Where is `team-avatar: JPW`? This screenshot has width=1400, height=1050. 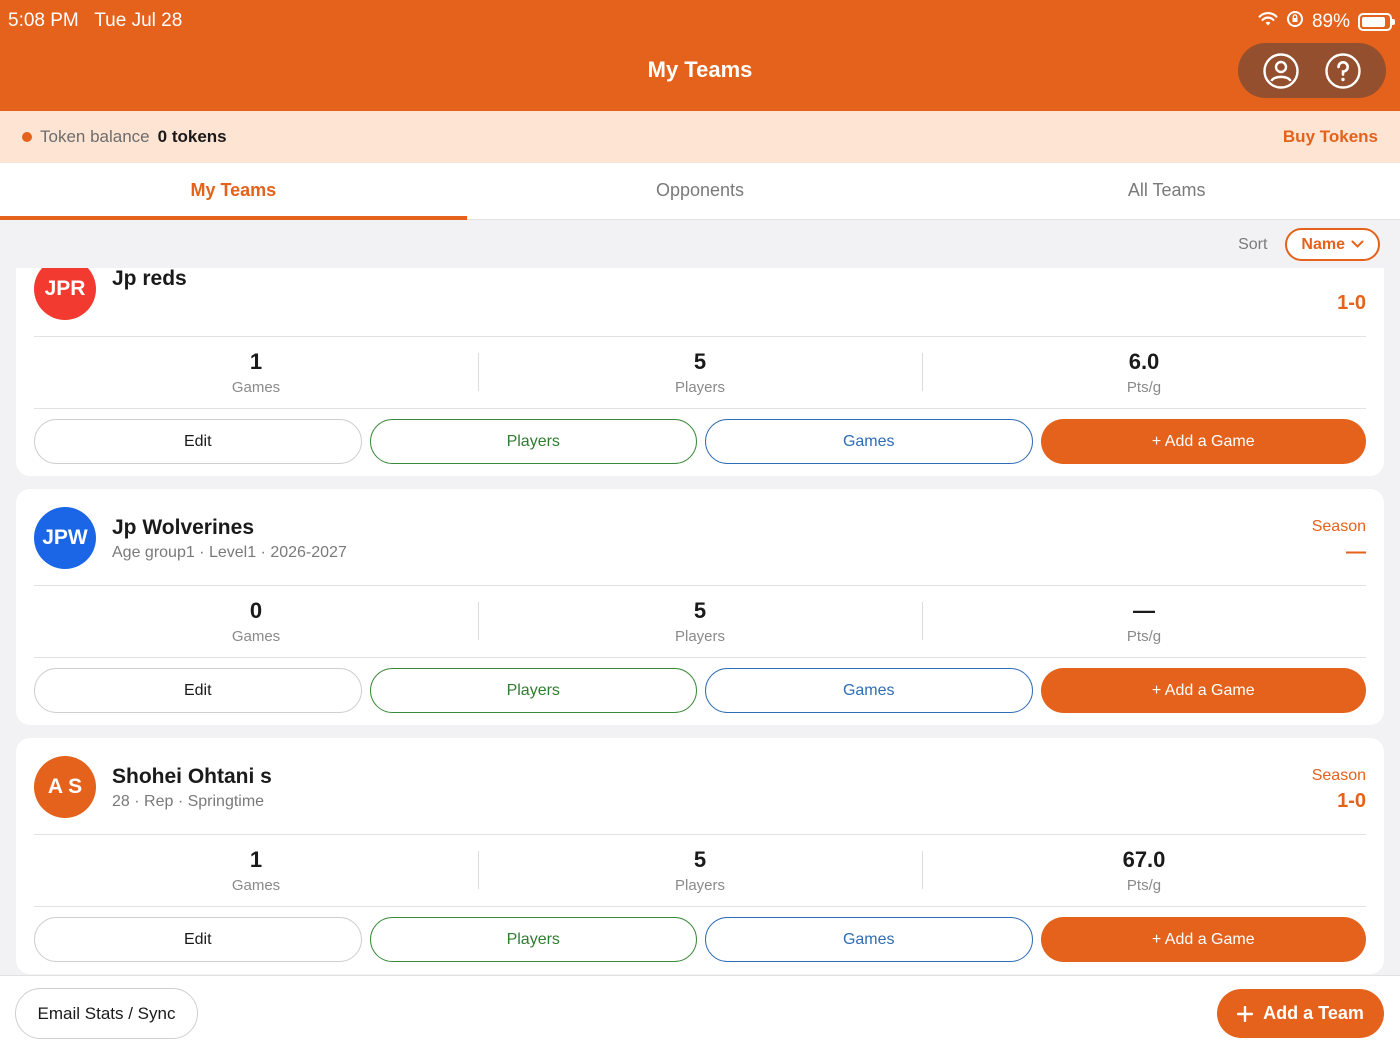 team-avatar: JPW is located at coordinates (65, 538).